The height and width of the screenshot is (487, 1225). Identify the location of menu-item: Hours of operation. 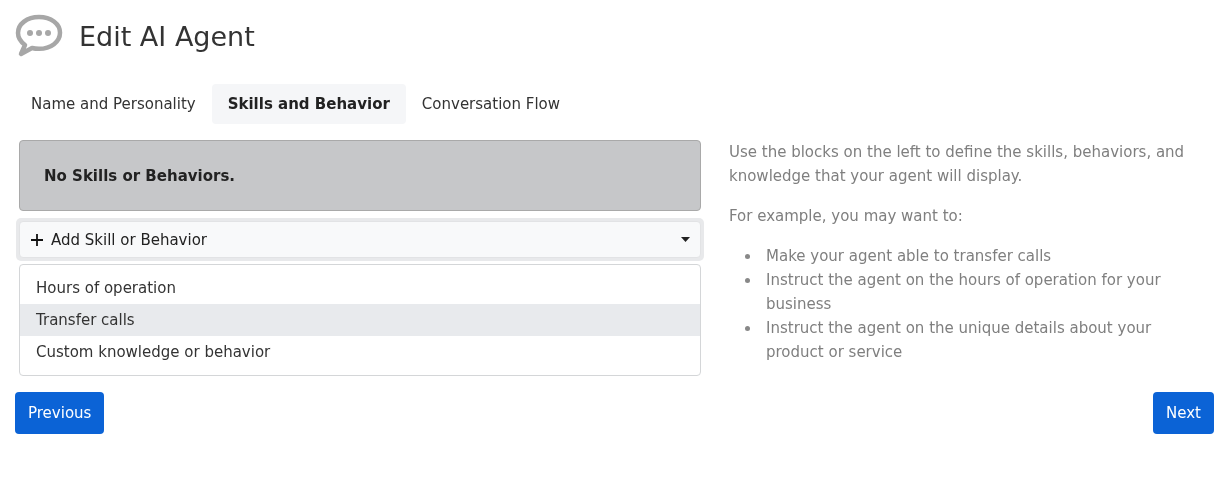
(360, 288).